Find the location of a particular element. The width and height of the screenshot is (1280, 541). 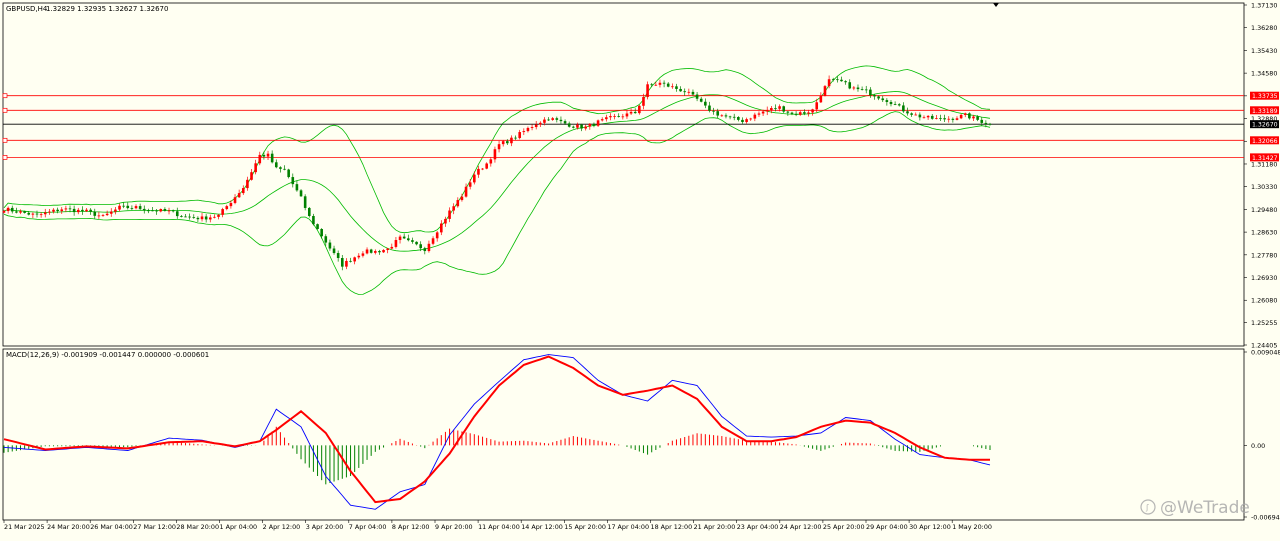

time-axis-label: 23 Apr 04:00 is located at coordinates (758, 527).